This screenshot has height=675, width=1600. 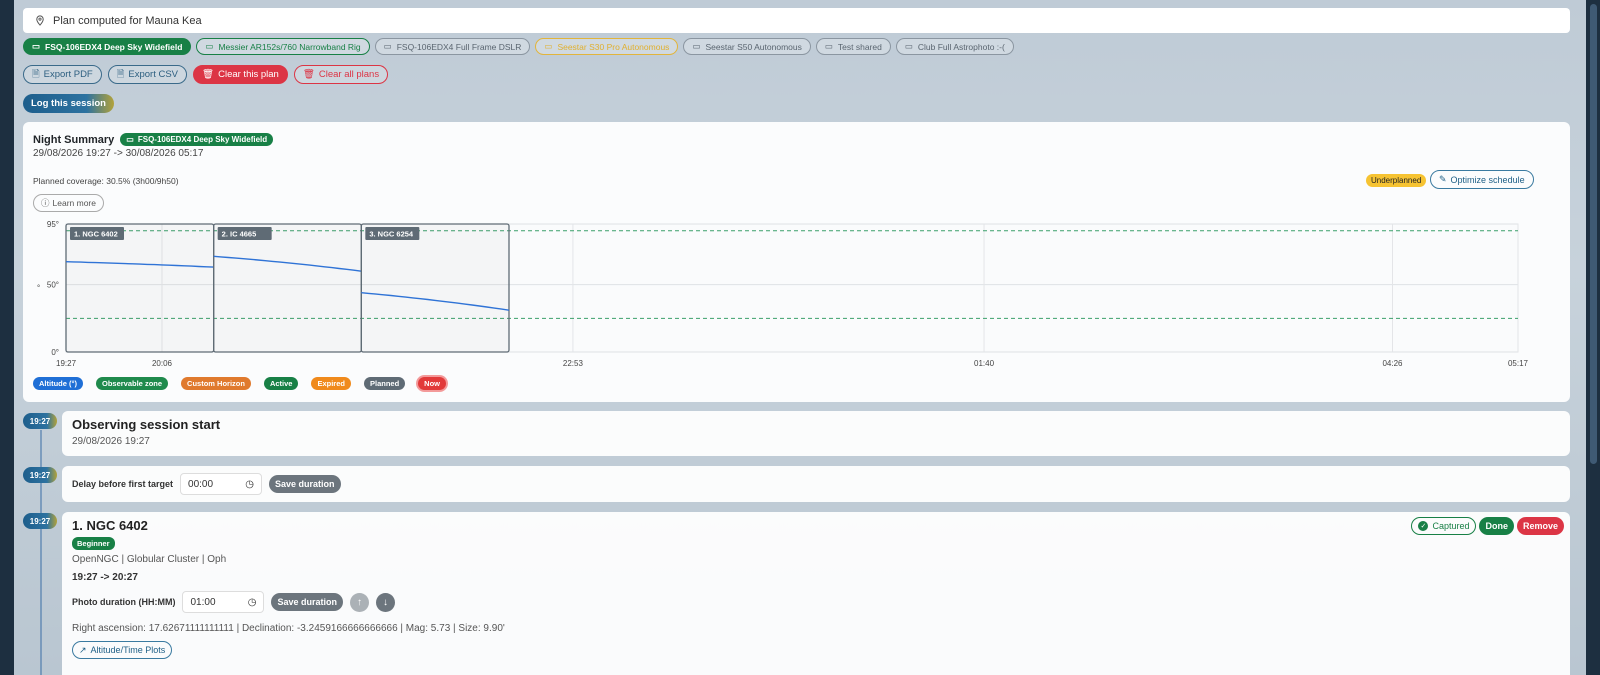 What do you see at coordinates (153, 74) in the screenshot?
I see `export-csv-label: Export CSV` at bounding box center [153, 74].